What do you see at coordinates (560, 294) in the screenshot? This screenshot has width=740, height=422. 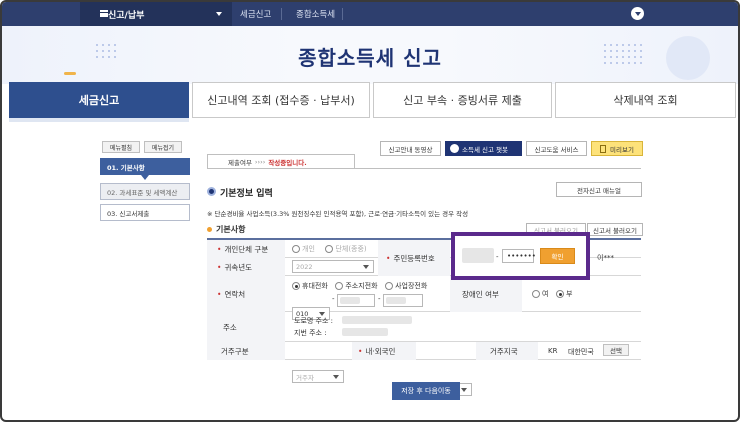 I see `radio-disability-no` at bounding box center [560, 294].